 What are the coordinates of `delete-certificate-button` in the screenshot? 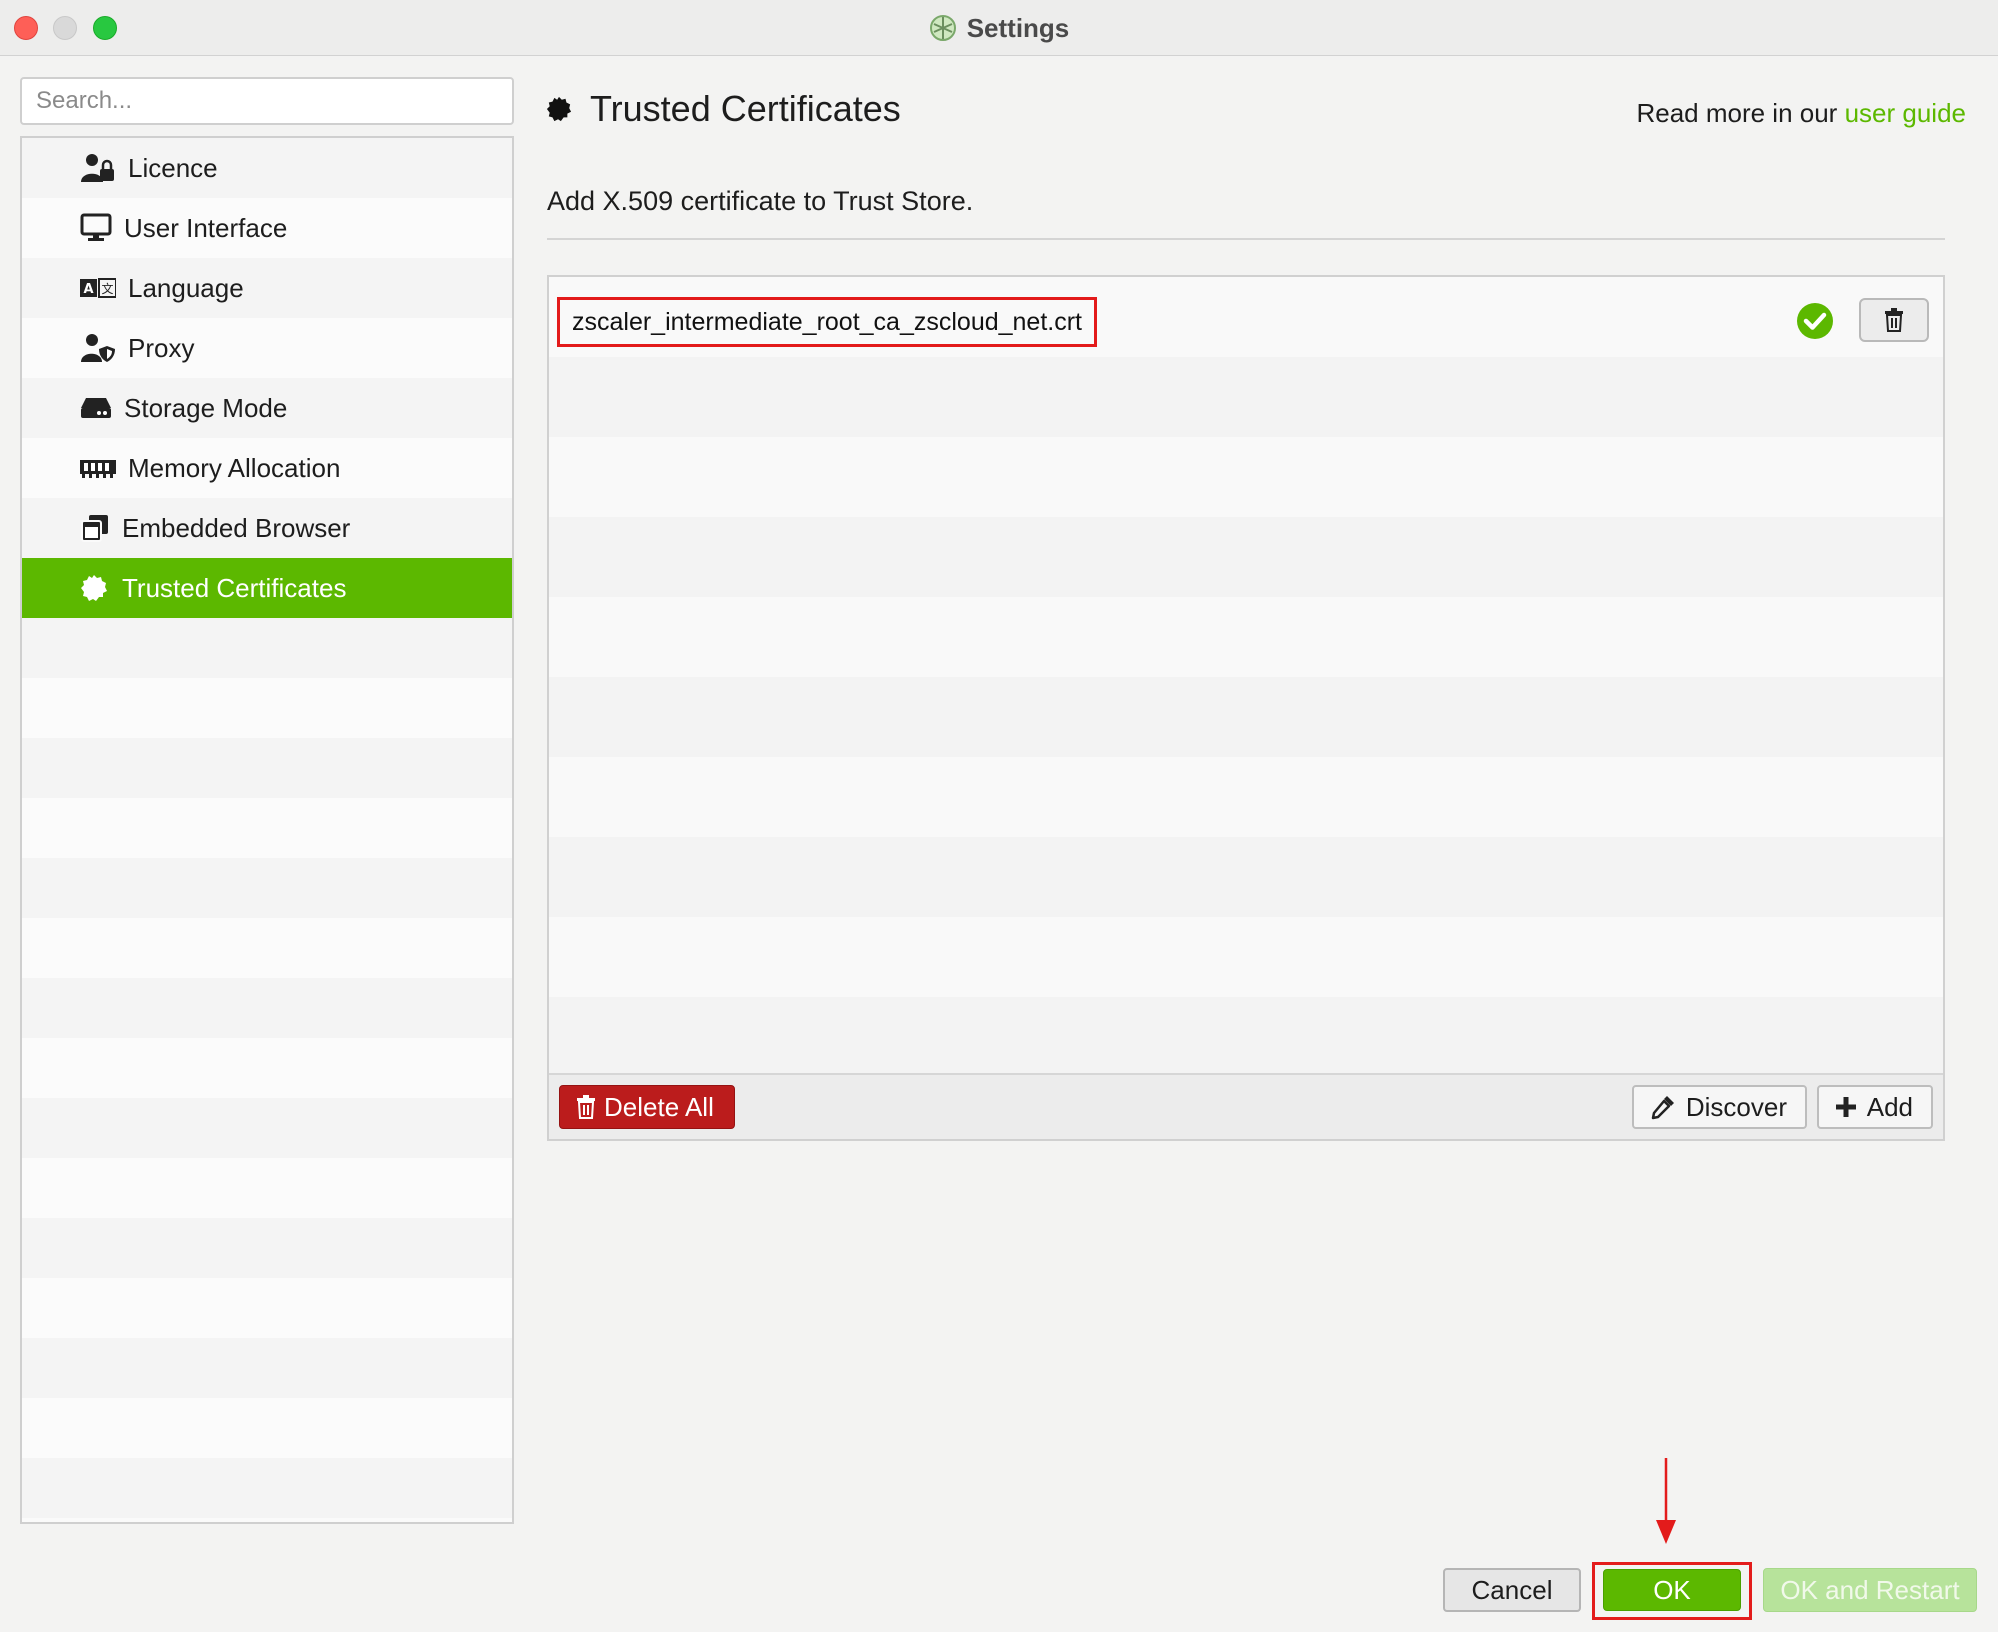 It's located at (1894, 320).